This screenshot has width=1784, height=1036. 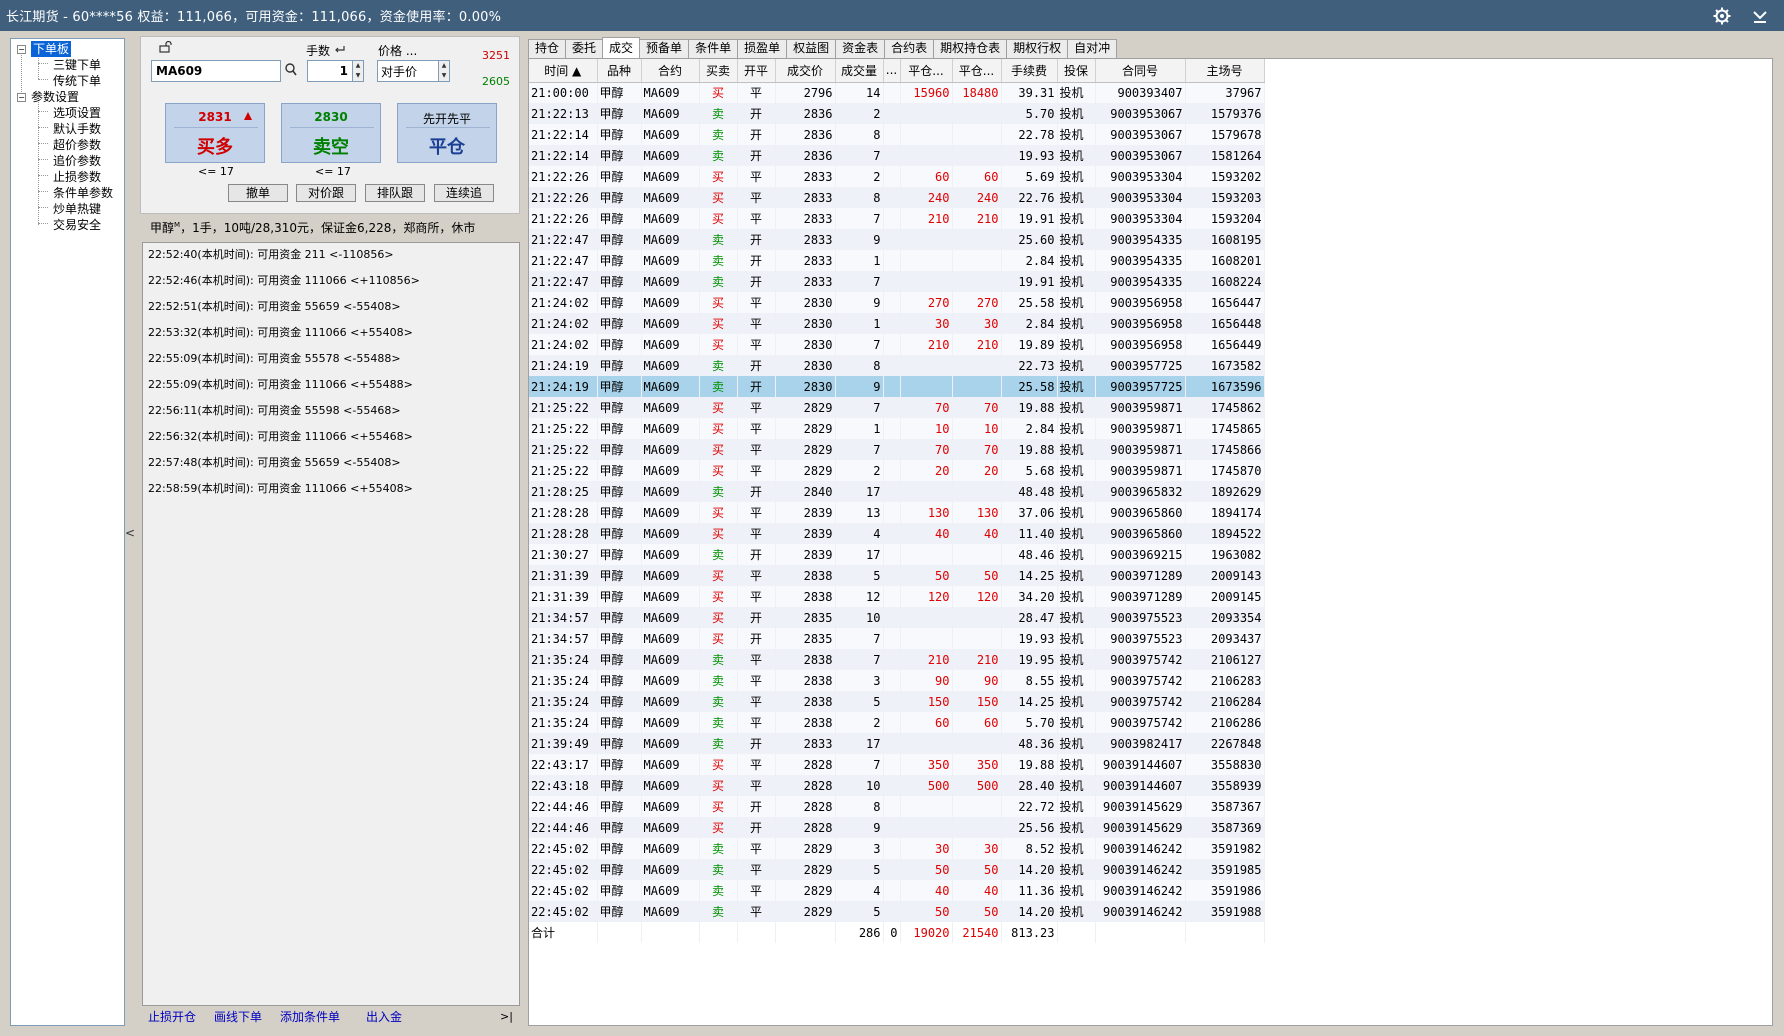 What do you see at coordinates (1037, 48) in the screenshot?
I see `tab-10: 期权行权` at bounding box center [1037, 48].